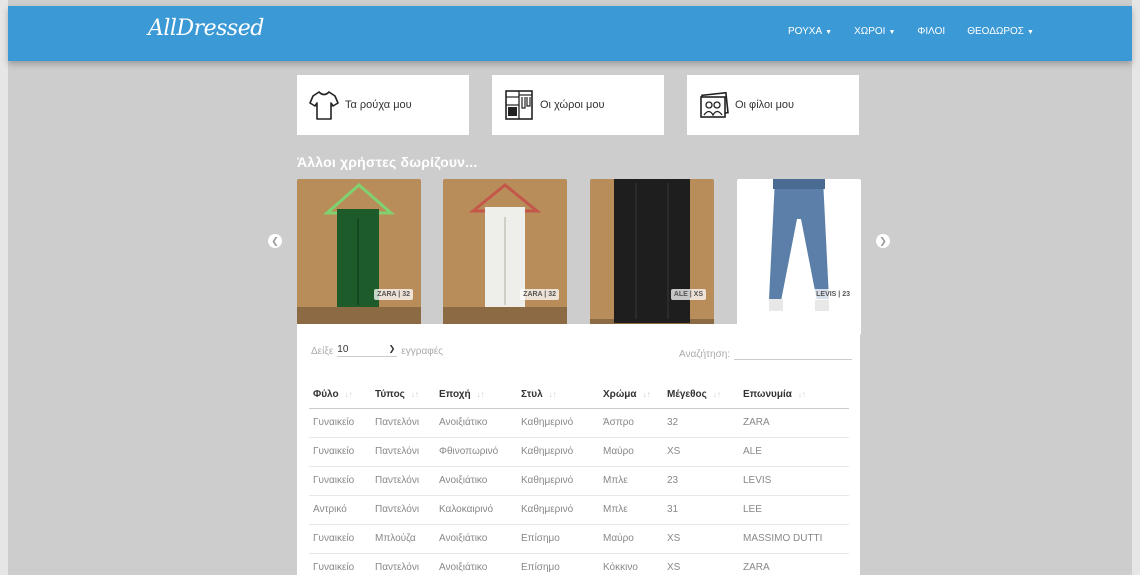  Describe the element at coordinates (794, 395) in the screenshot. I see `column-header-brand: Επωνυμία ↓↑` at that location.